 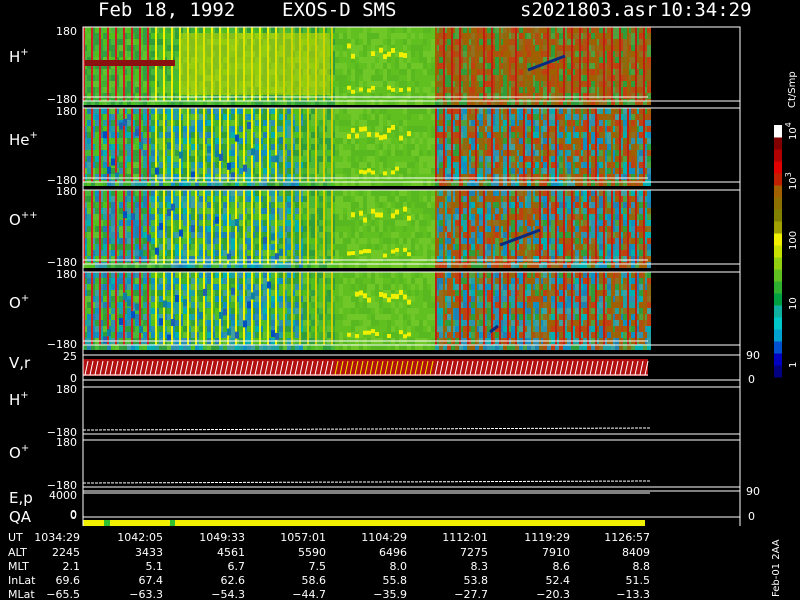 I want to click on colorbar-swatch, so click(x=778, y=311).